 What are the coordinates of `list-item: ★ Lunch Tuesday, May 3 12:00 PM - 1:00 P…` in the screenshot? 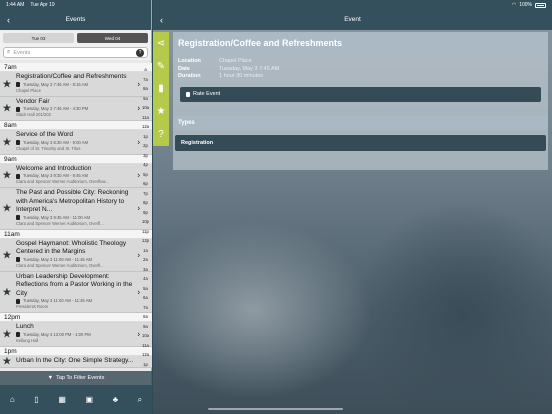 It's located at (76, 334).